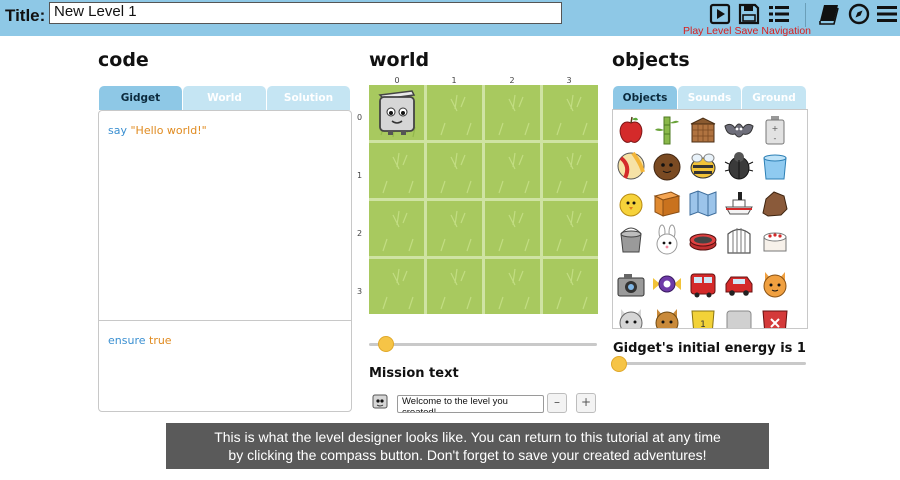 The image size is (900, 480). Describe the element at coordinates (739, 166) in the screenshot. I see `beetle-icon` at that location.